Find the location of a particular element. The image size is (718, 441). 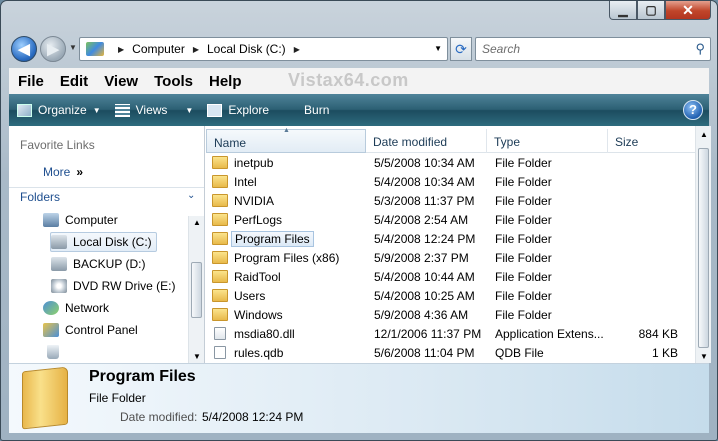

recent-pages-dropdown: ▼ is located at coordinates (73, 47).